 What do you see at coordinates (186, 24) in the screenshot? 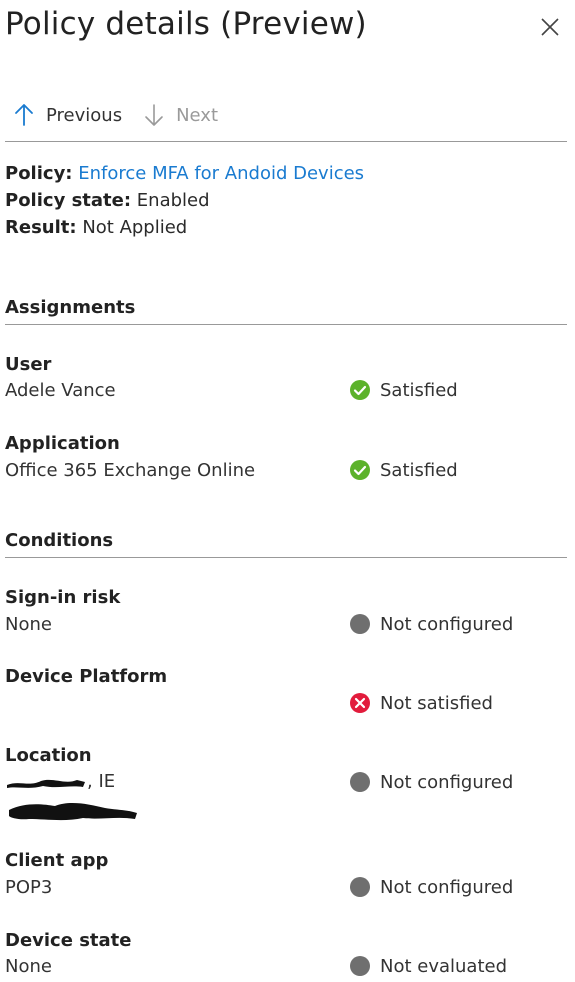
I see `page-title: Policy details (Preview)` at bounding box center [186, 24].